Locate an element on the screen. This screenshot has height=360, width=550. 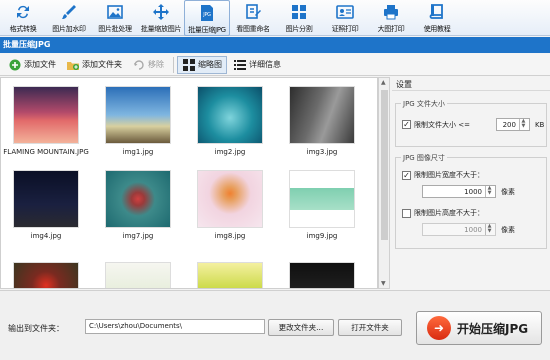
tool-large-print: 大图打印 is located at coordinates (391, 18).